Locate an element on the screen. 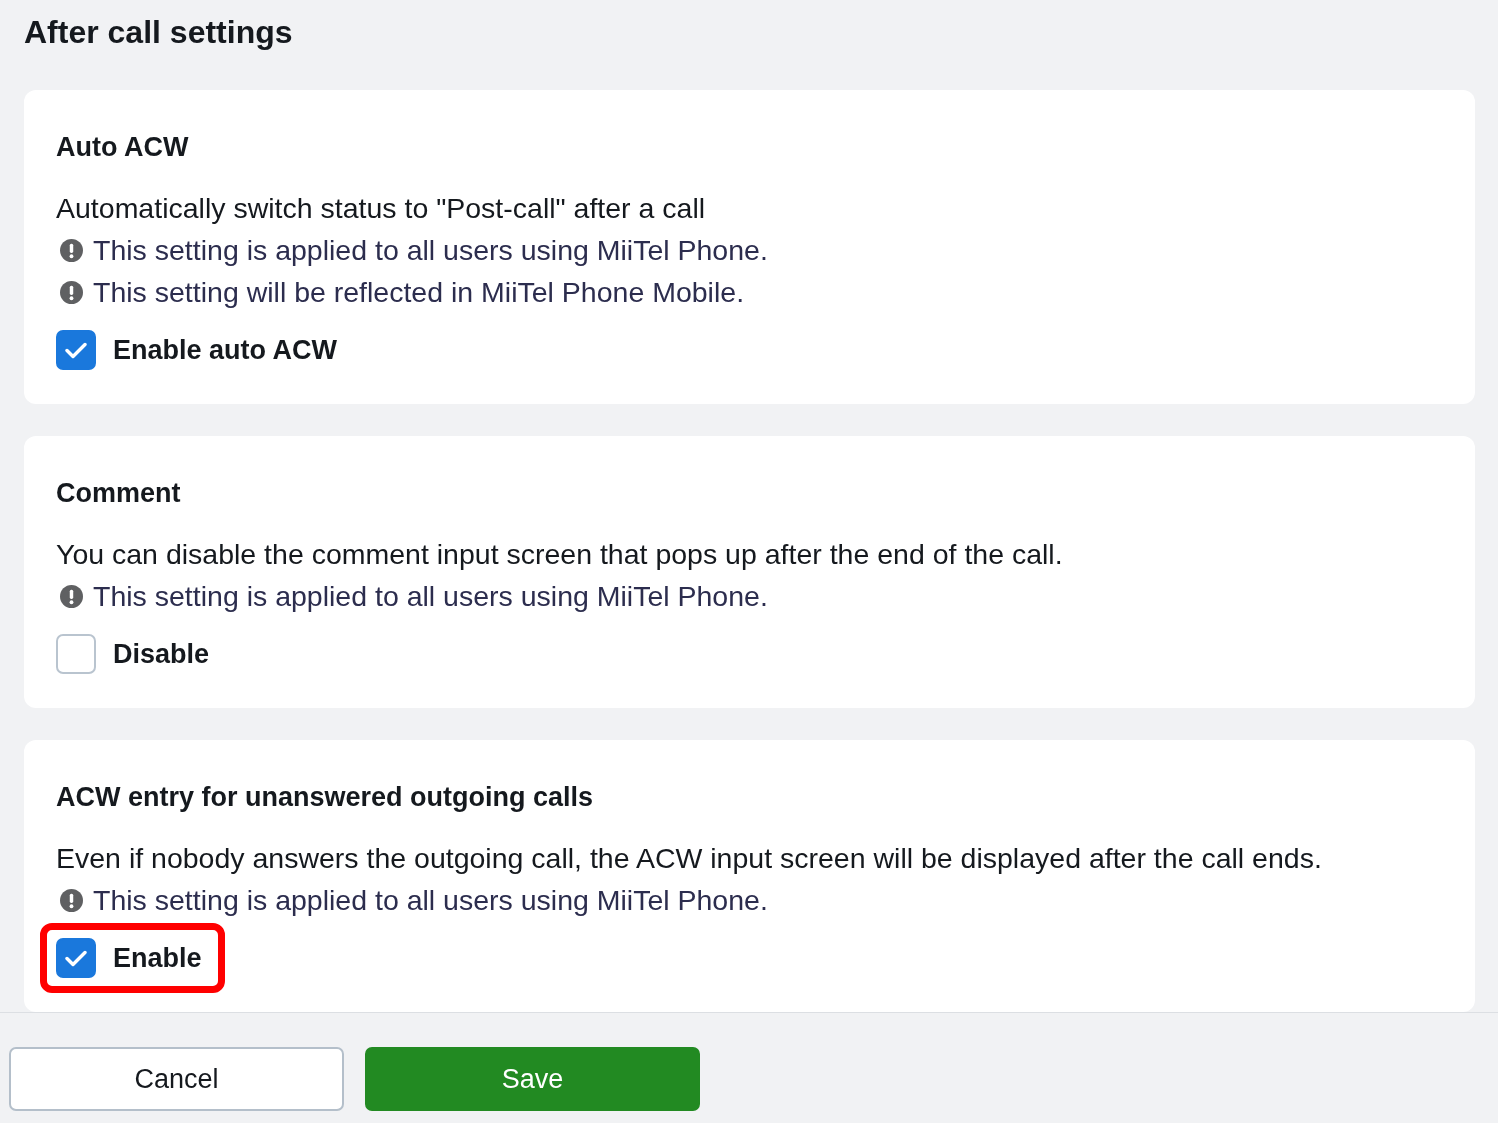 The image size is (1498, 1123). cancel-button: Cancel is located at coordinates (176, 1079).